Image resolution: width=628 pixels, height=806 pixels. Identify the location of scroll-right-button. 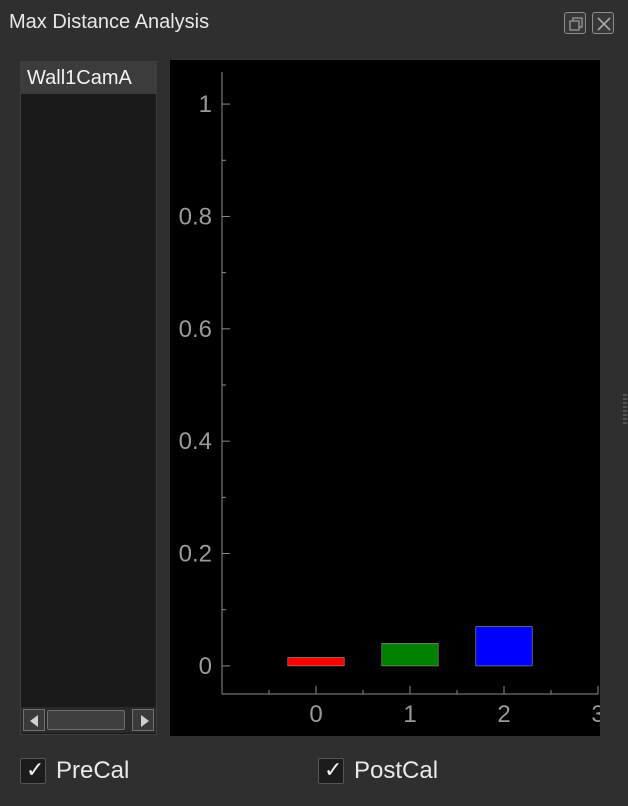
(143, 720).